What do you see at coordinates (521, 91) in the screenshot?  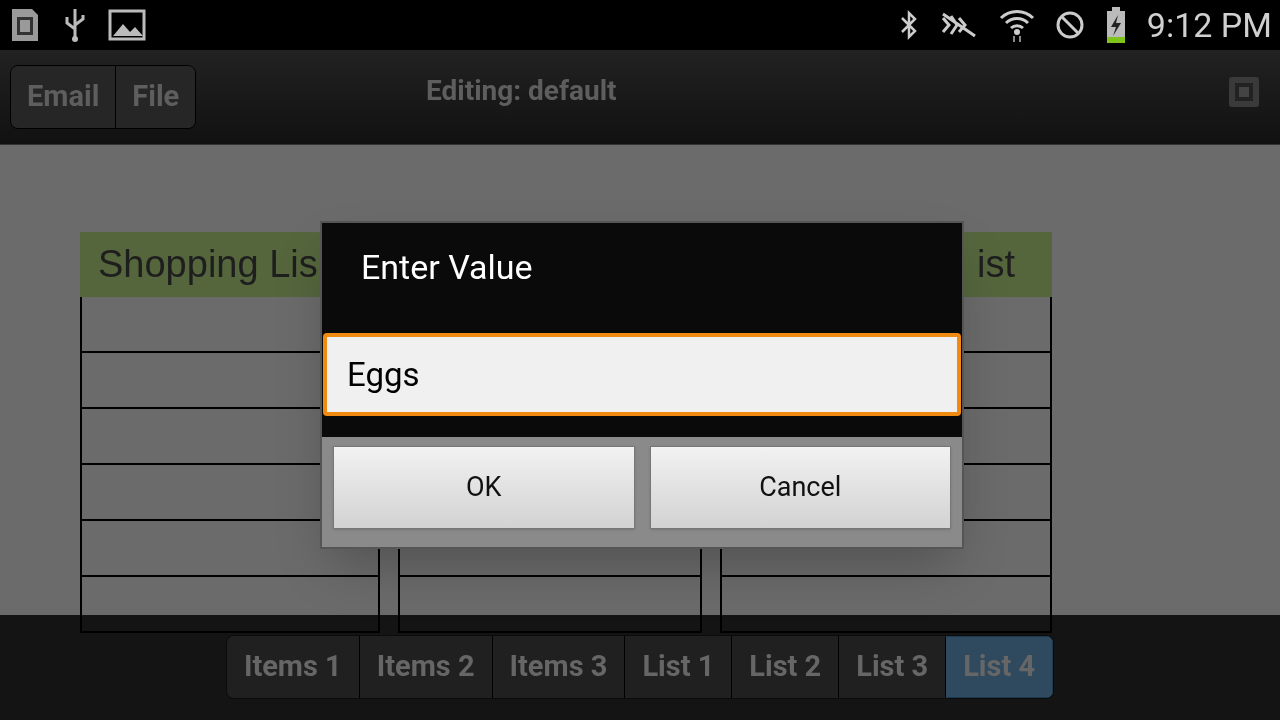 I see `editing-title: Editing: default` at bounding box center [521, 91].